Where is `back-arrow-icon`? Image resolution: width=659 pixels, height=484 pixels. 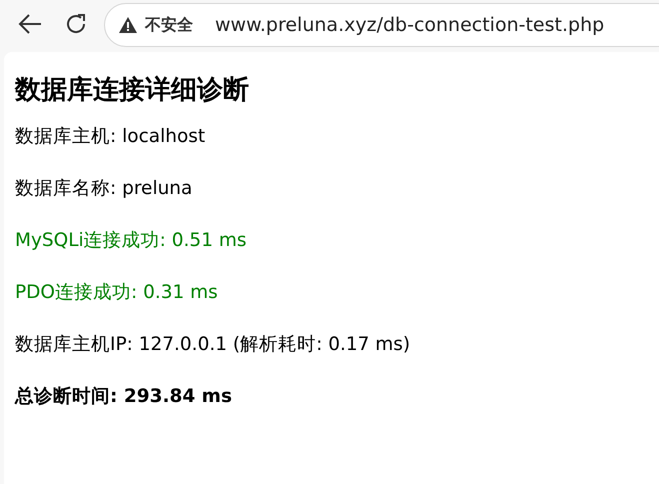 back-arrow-icon is located at coordinates (30, 24).